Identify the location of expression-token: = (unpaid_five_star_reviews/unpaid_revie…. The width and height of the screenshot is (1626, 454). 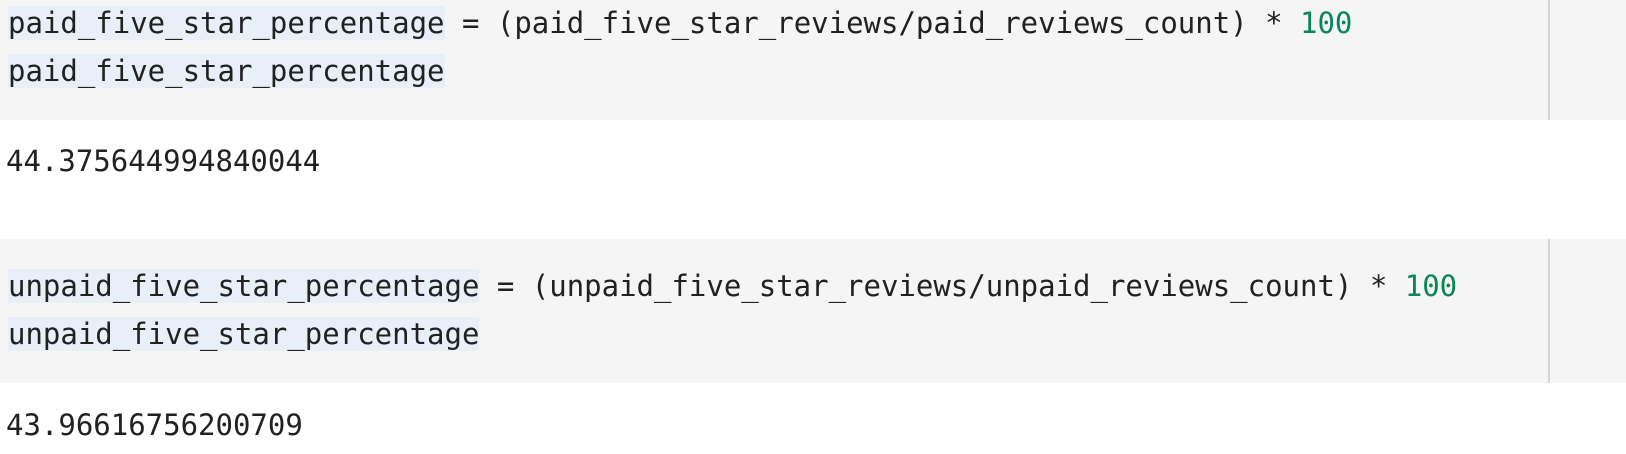
(942, 286).